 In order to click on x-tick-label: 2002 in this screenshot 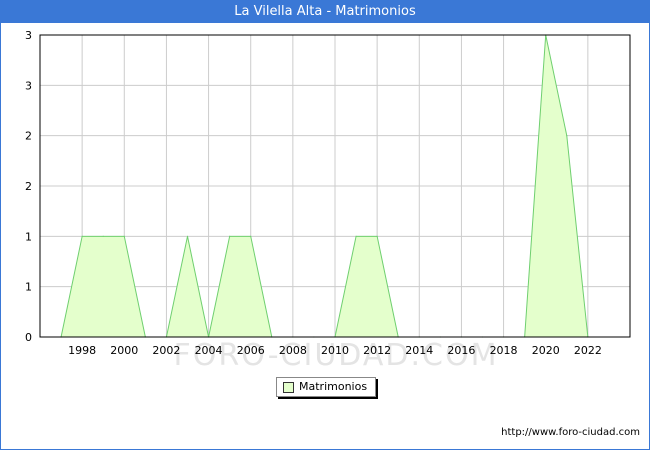, I will do `click(166, 350)`.